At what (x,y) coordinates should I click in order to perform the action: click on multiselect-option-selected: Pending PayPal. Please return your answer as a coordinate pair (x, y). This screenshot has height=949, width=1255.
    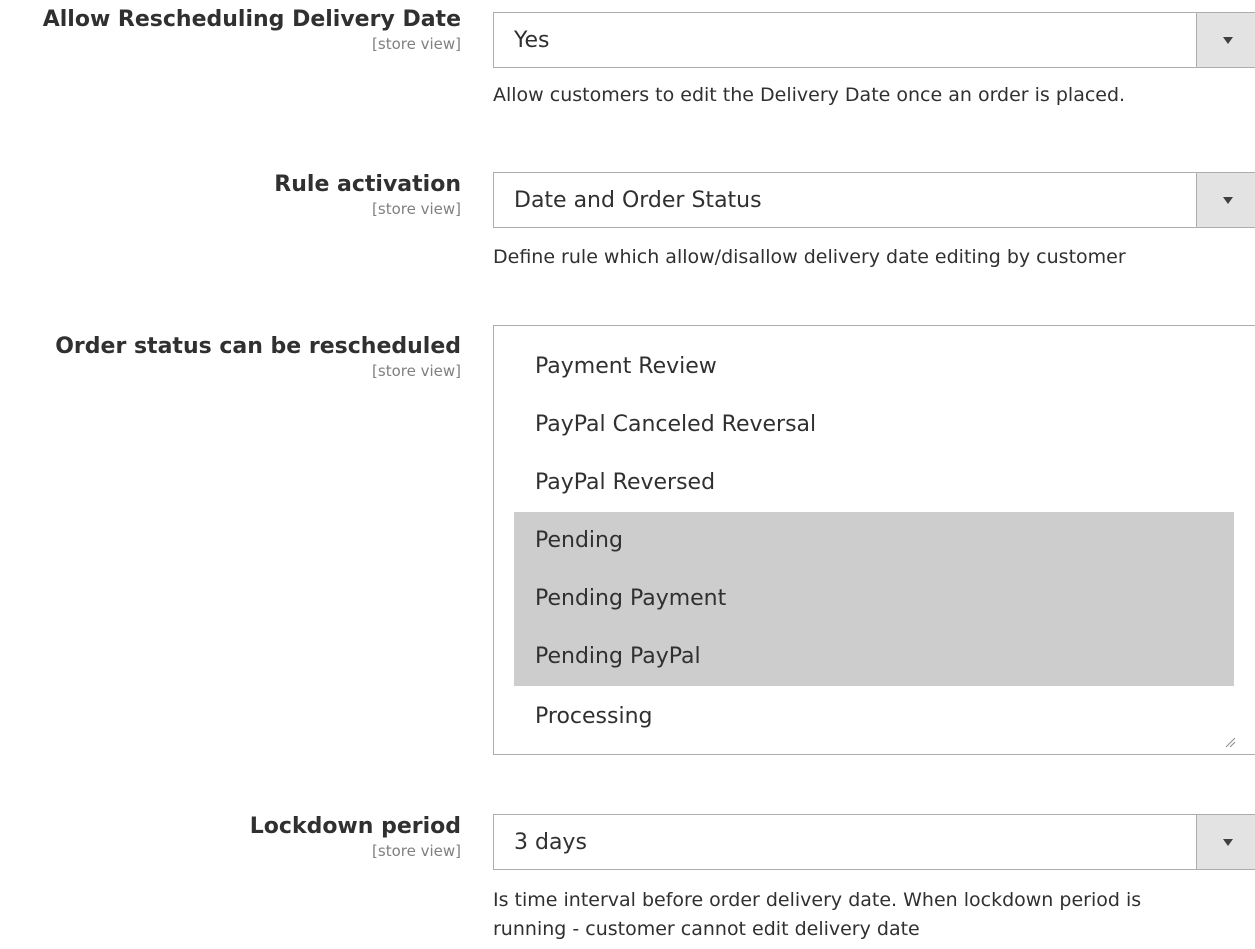
    Looking at the image, I should click on (874, 657).